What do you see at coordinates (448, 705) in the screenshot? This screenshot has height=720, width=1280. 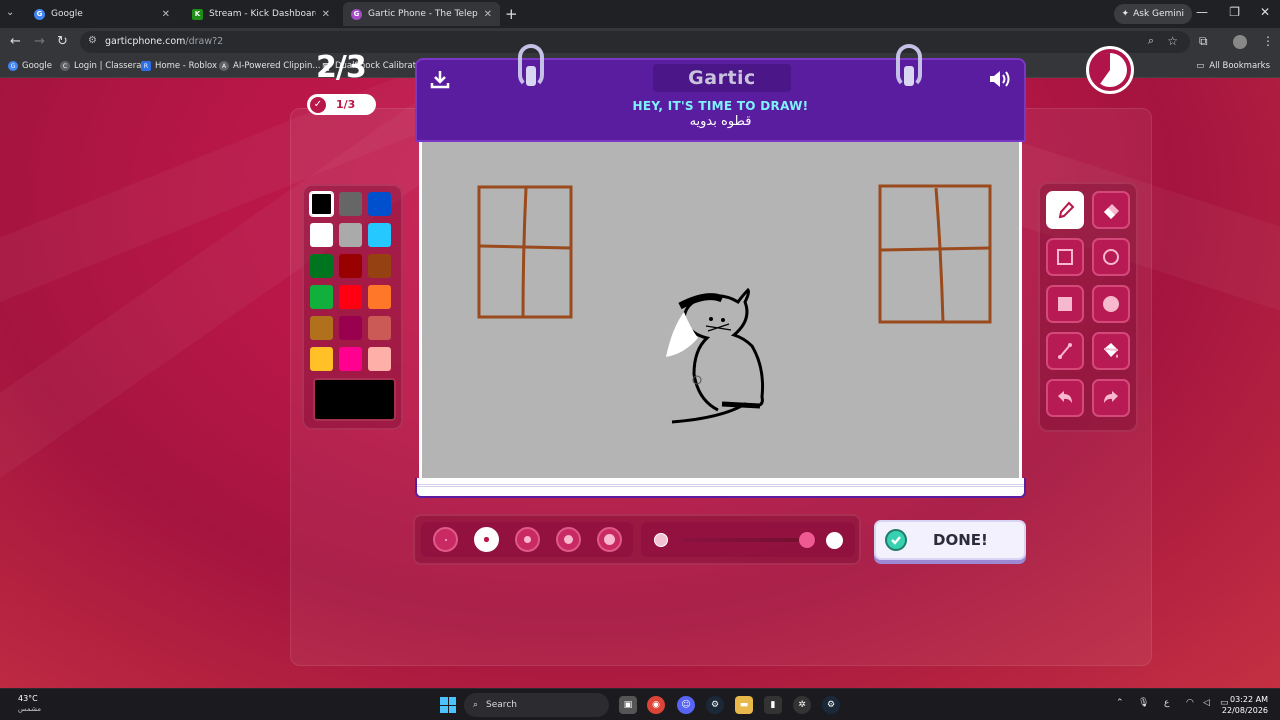 I see `windows-start-icon` at bounding box center [448, 705].